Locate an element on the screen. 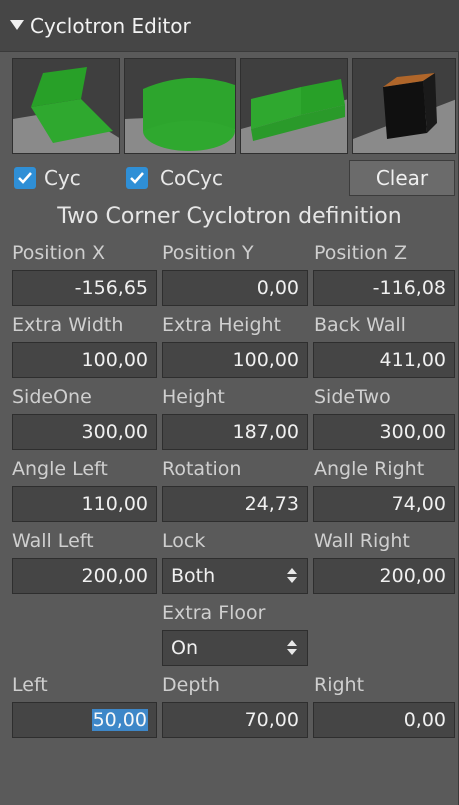  angle-right-label: Angle Right is located at coordinates (369, 469).